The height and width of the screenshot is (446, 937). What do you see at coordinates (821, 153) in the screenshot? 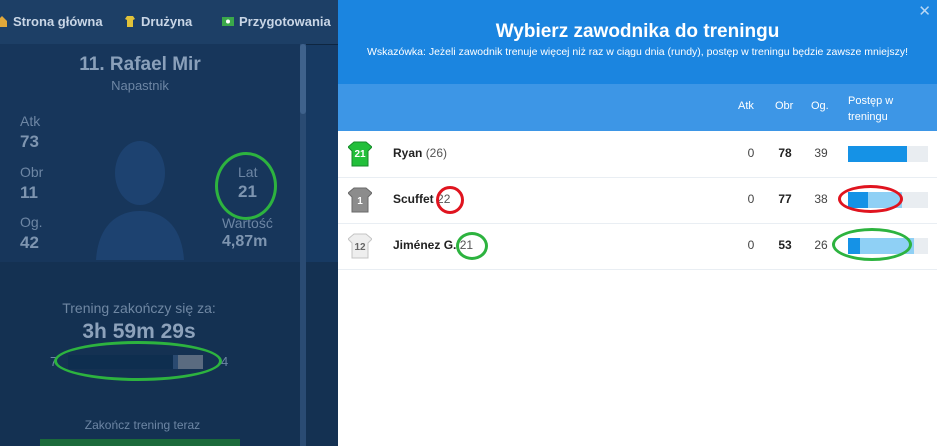
I see `cell-og: 39` at bounding box center [821, 153].